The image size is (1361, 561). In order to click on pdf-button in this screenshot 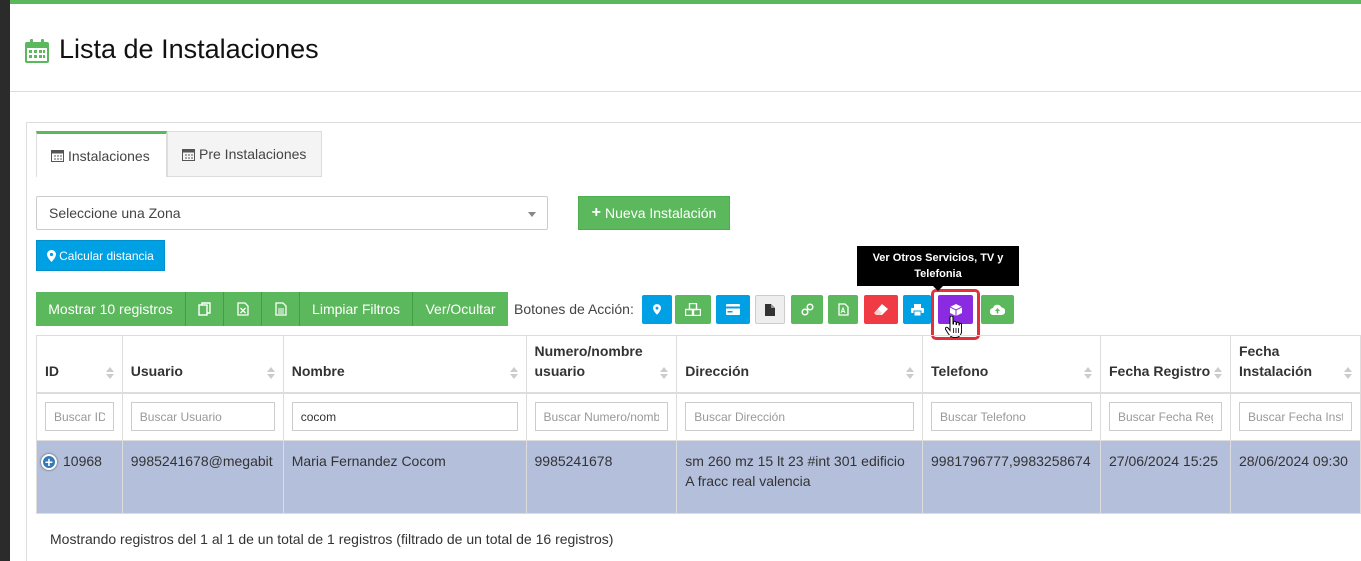, I will do `click(843, 309)`.